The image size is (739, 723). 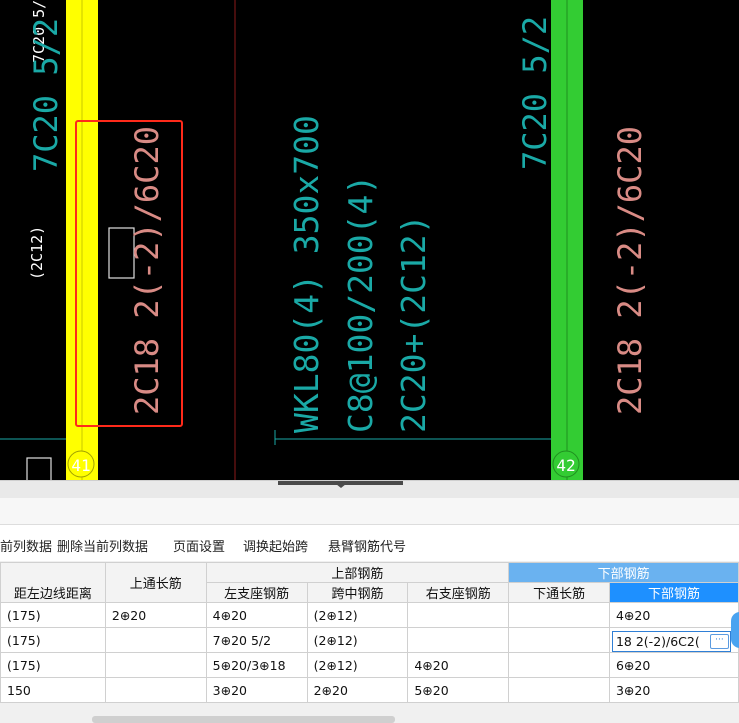 I want to click on cell-lower-editing: 18 2(-2)/6C2( ···, so click(x=673, y=640).